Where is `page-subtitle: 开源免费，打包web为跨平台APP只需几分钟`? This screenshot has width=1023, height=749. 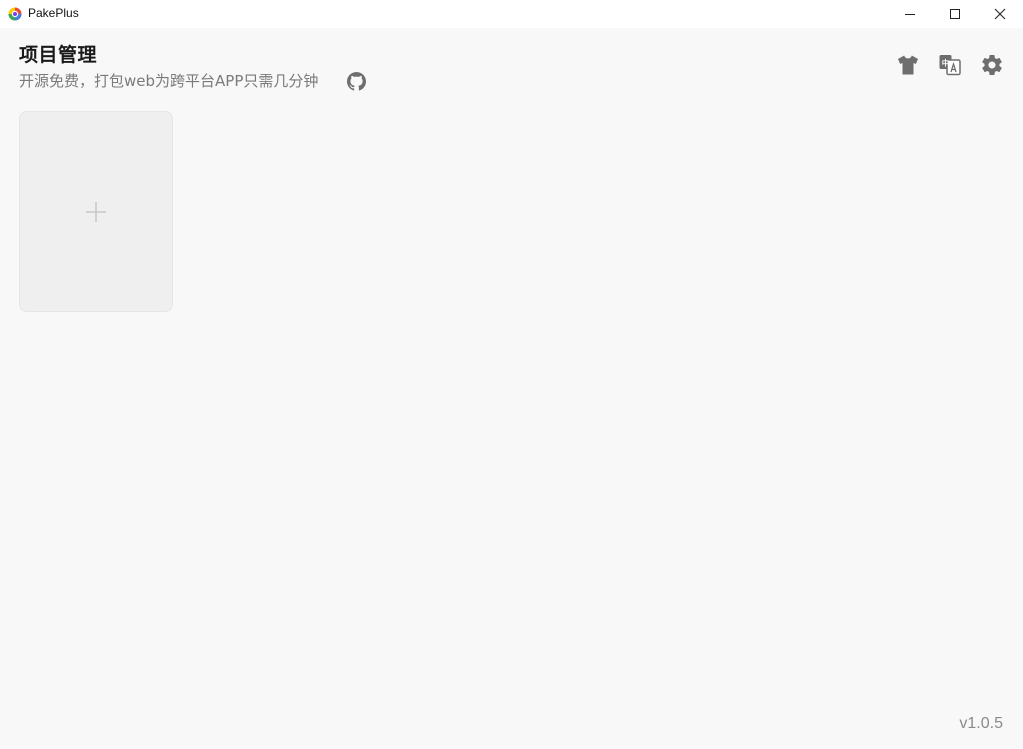 page-subtitle: 开源免费，打包web为跨平台APP只需几分钟 is located at coordinates (169, 81).